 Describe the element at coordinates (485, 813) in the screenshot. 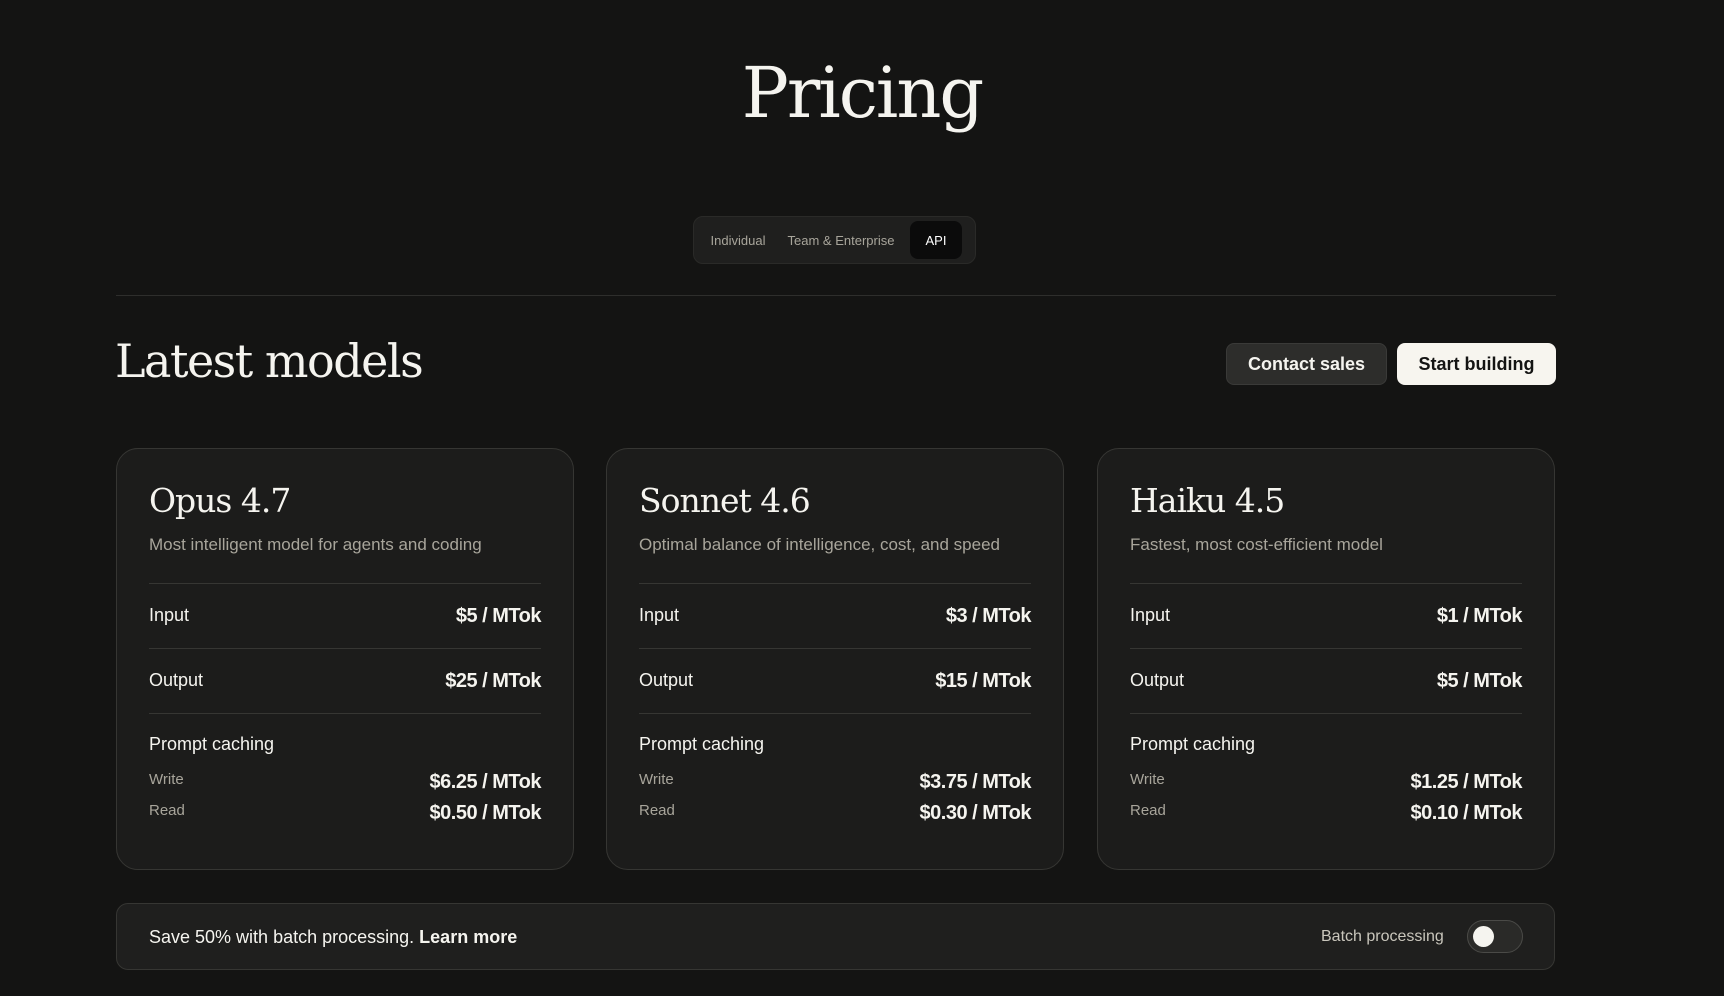

I see `read-price: $0.50 / MTok` at that location.